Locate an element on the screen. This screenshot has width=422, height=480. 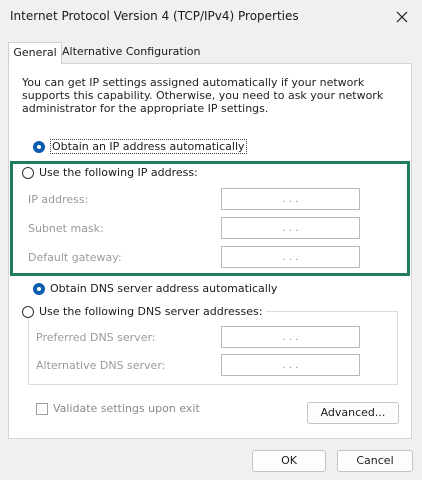
default-gateway-label: Default gateway: is located at coordinates (75, 257).